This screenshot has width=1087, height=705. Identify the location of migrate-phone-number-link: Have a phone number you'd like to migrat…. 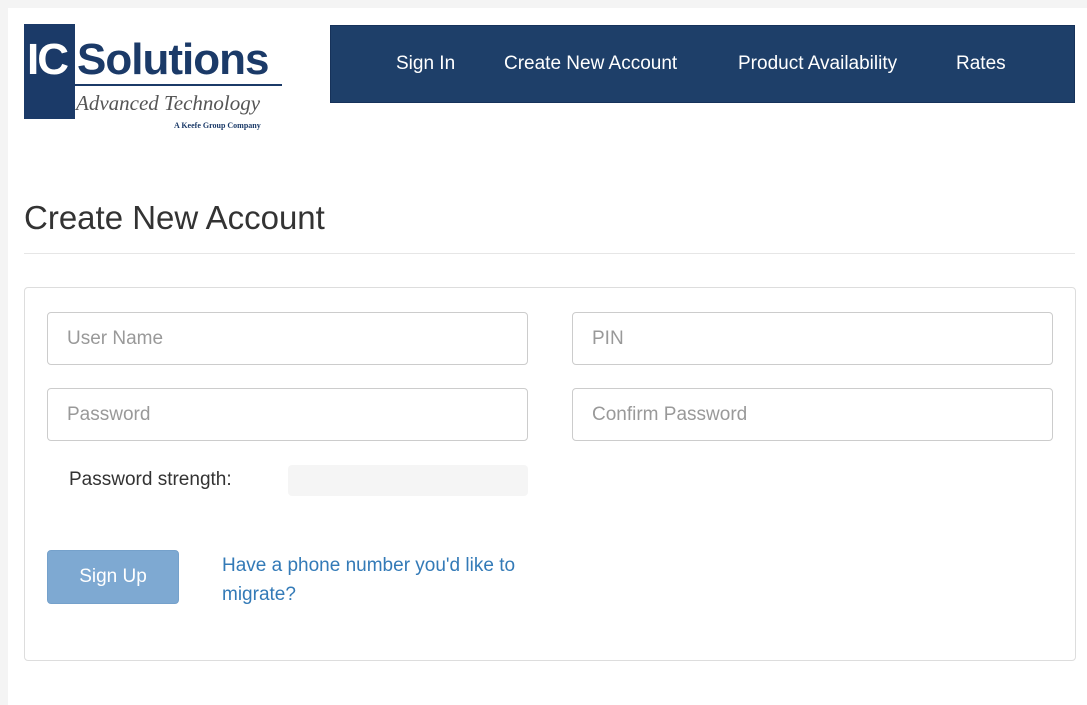
(382, 580).